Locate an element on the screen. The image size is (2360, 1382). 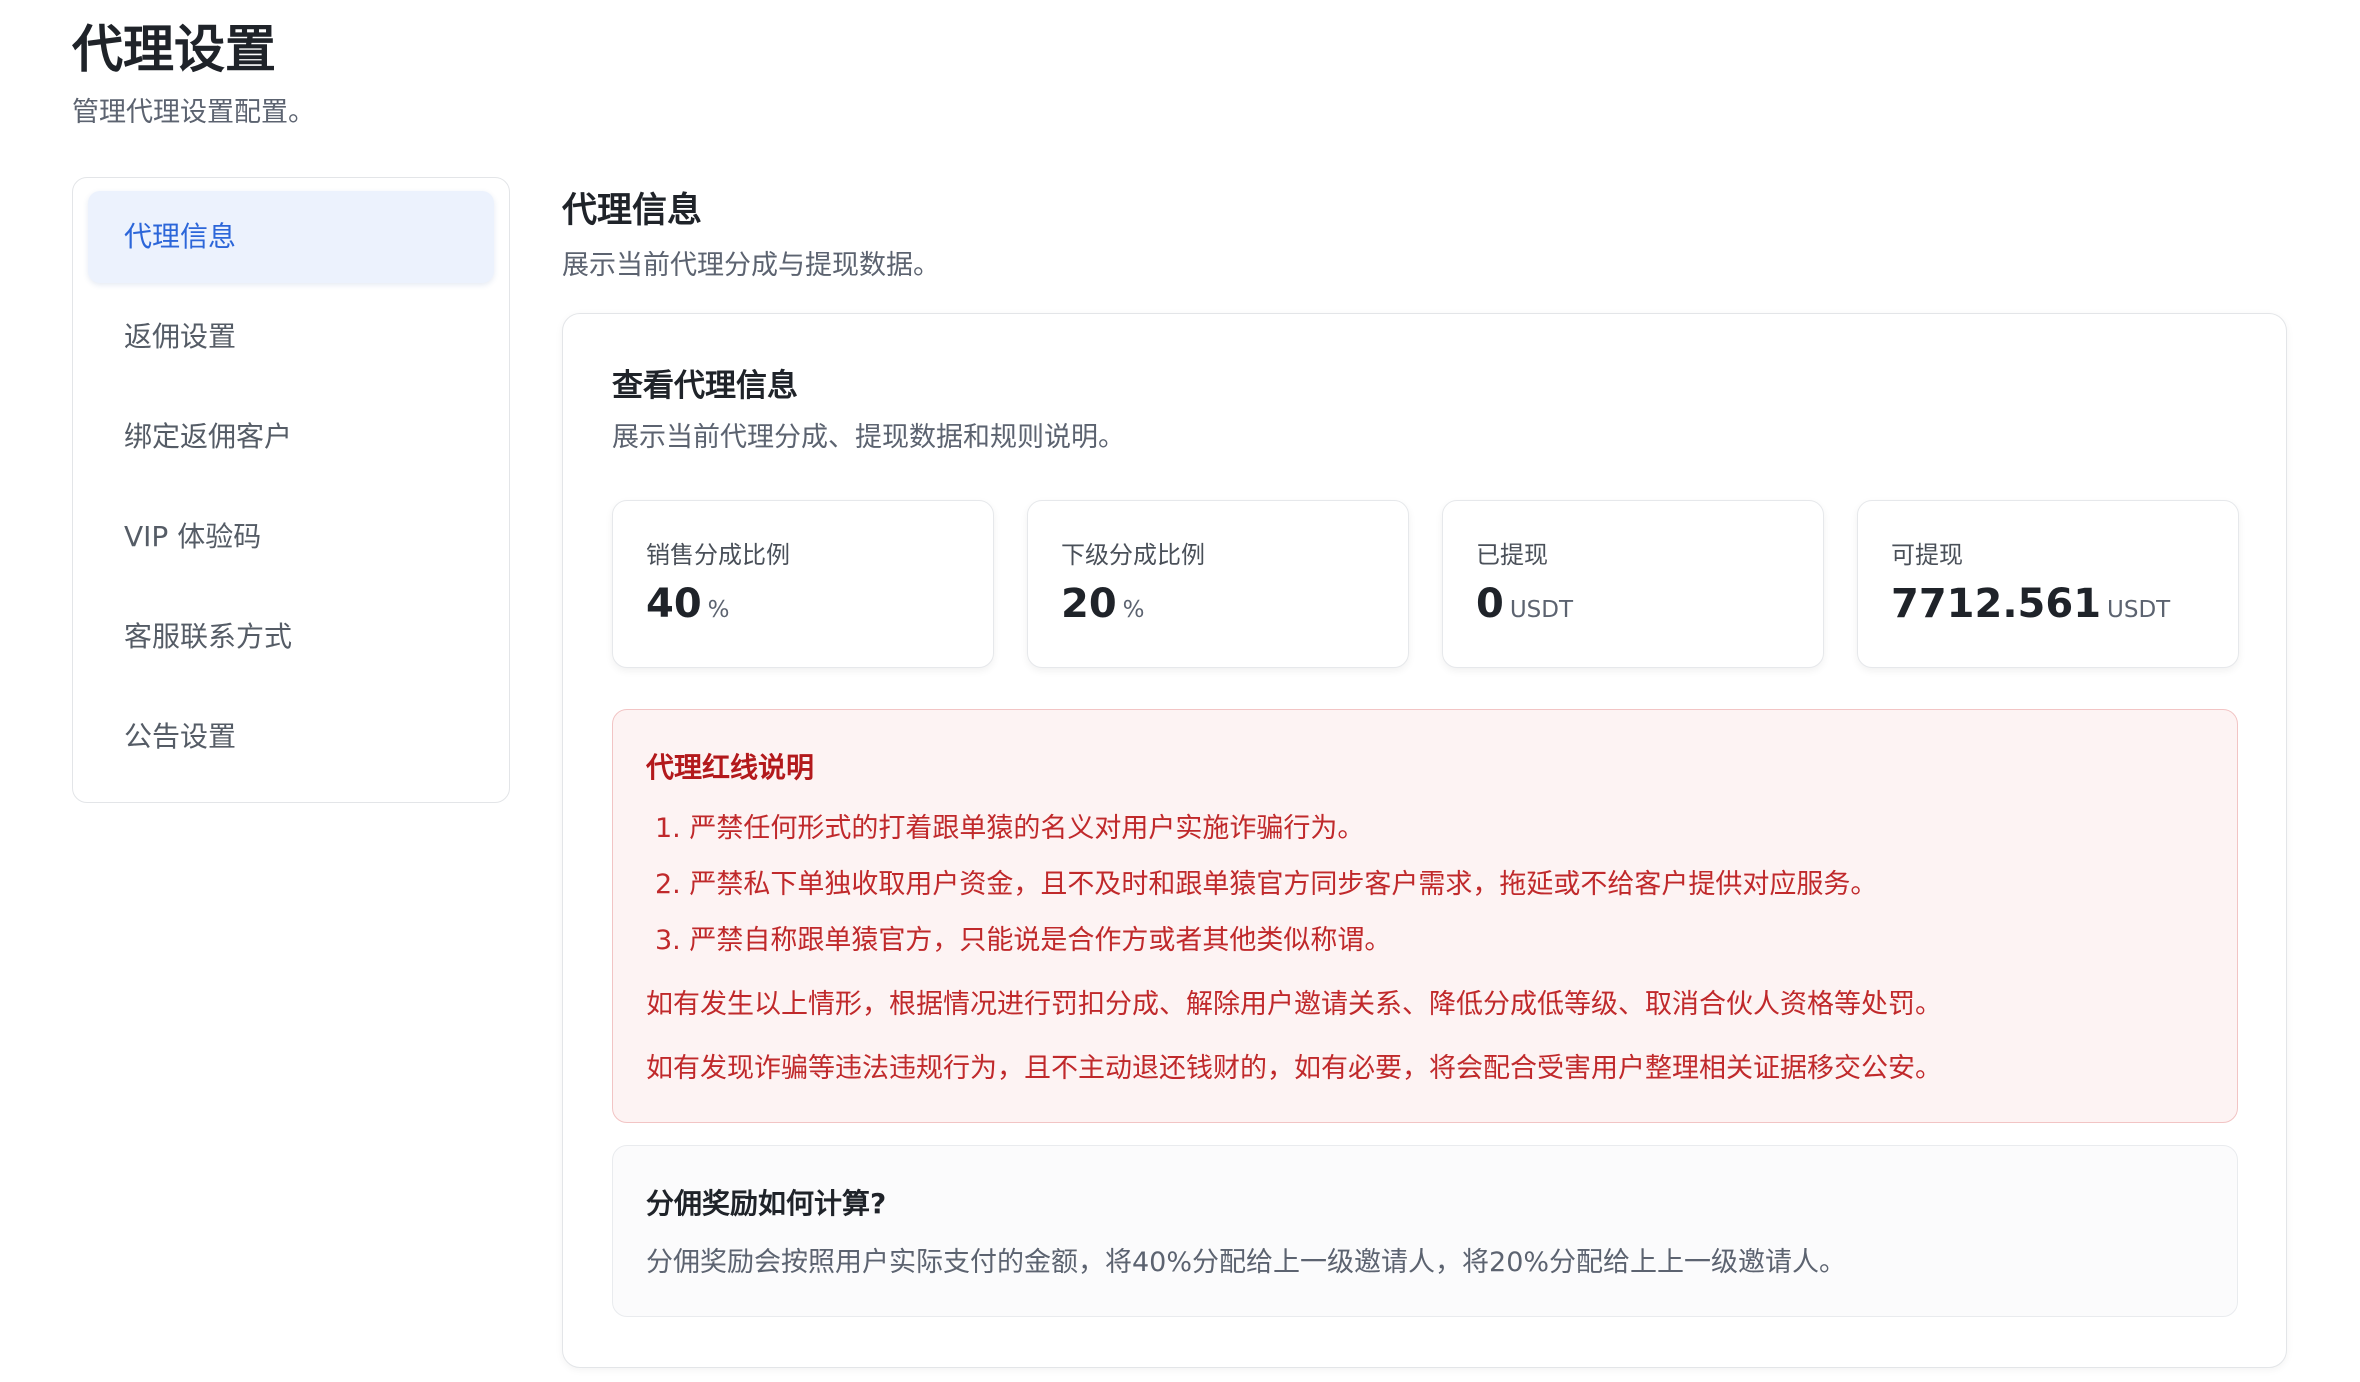
sidebar-item-rebate-settings: 返佣设置 is located at coordinates (291, 337).